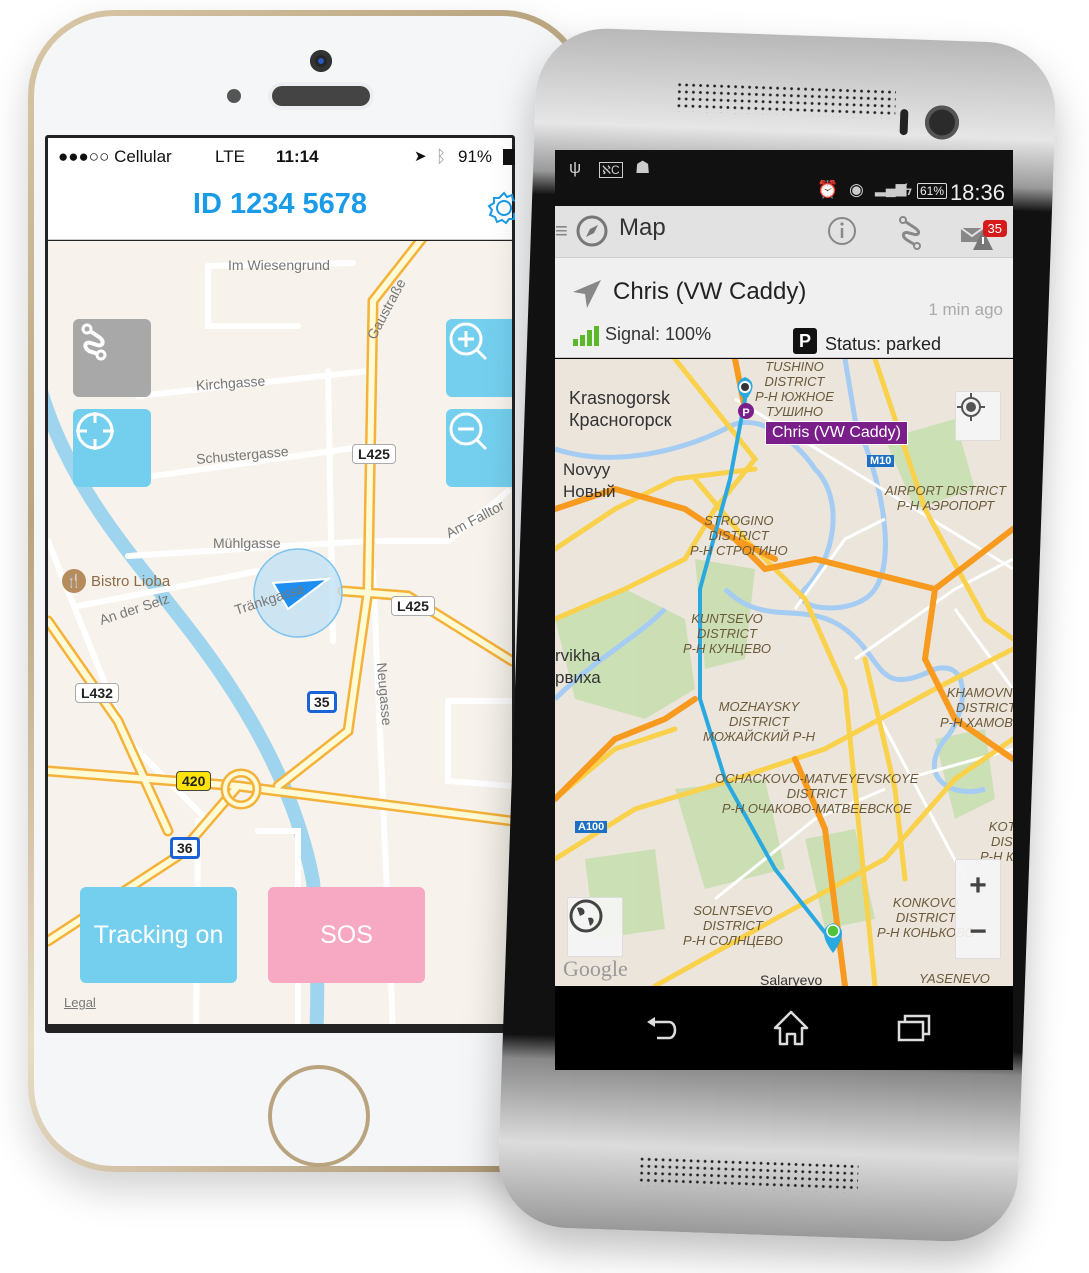 The width and height of the screenshot is (1089, 1273). What do you see at coordinates (586, 916) in the screenshot?
I see `globe-icon` at bounding box center [586, 916].